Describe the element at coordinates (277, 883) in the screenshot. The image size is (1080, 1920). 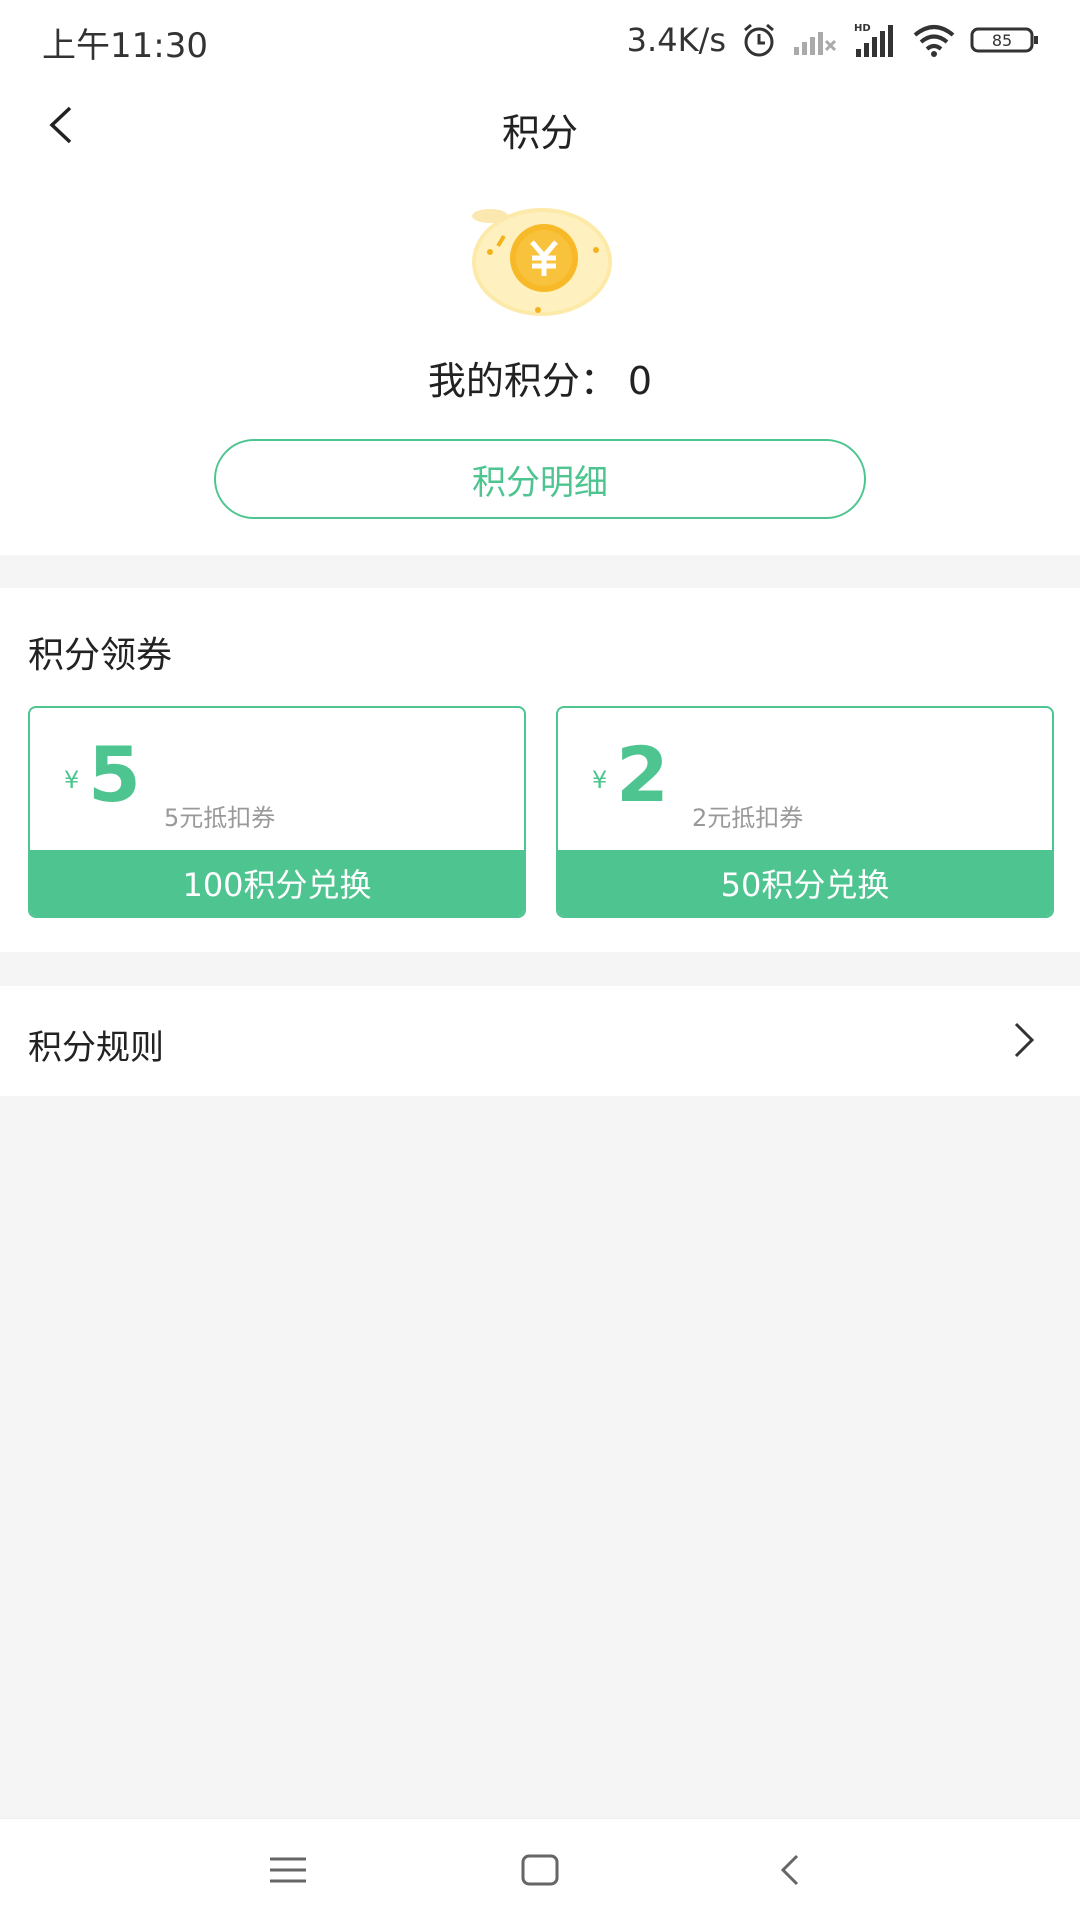
I see `exchange-button: 100积分兑换` at that location.